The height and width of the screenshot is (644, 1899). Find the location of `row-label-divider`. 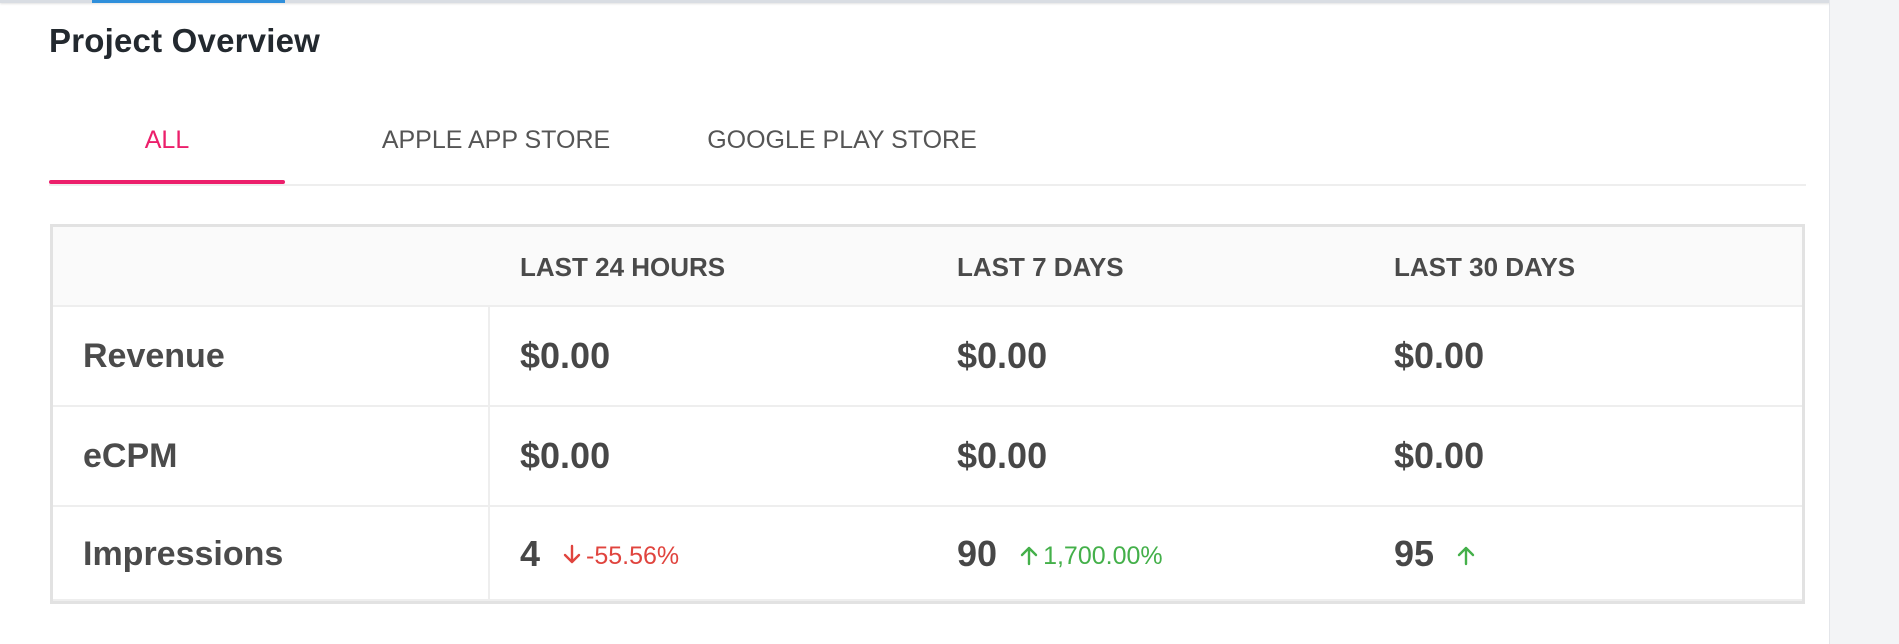

row-label-divider is located at coordinates (489, 454).